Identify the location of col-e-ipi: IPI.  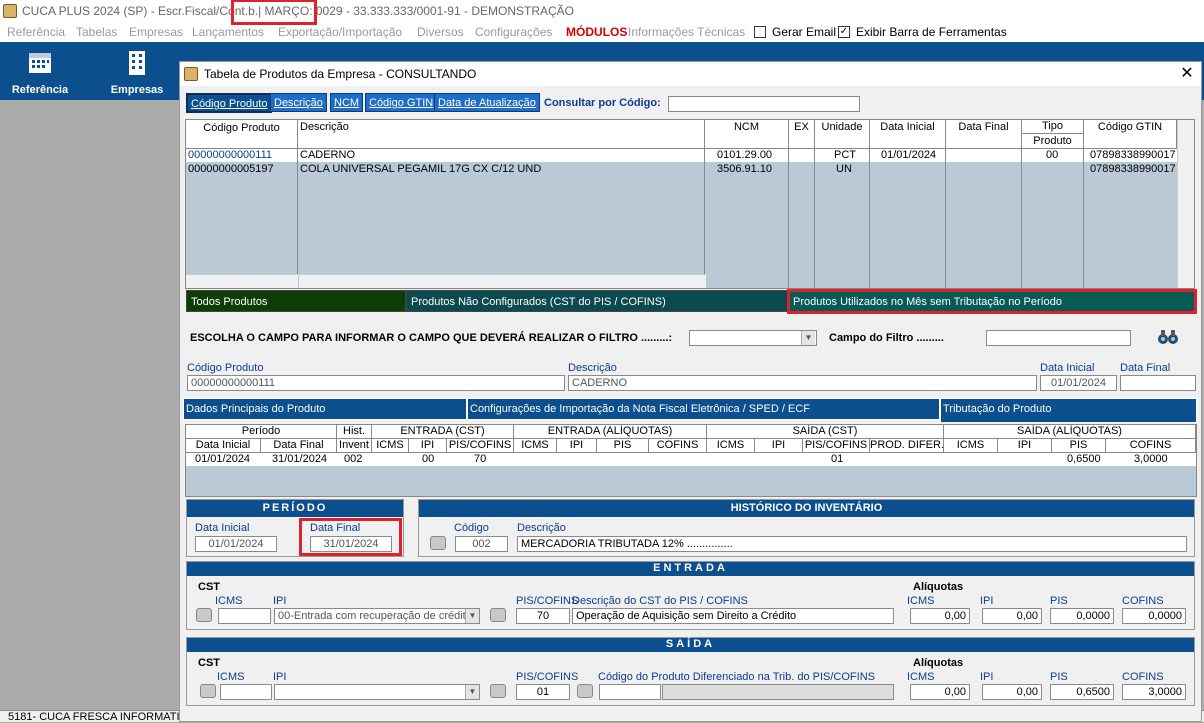
(428, 446).